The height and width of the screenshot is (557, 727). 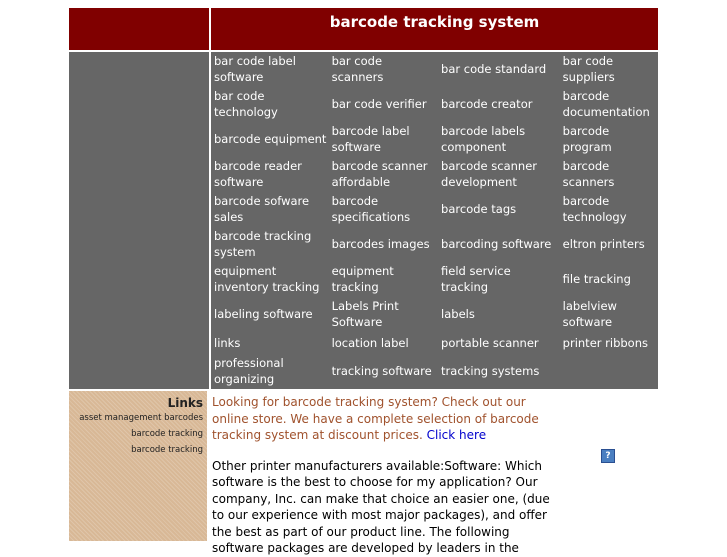 I want to click on nav-link: tracking software, so click(x=382, y=371).